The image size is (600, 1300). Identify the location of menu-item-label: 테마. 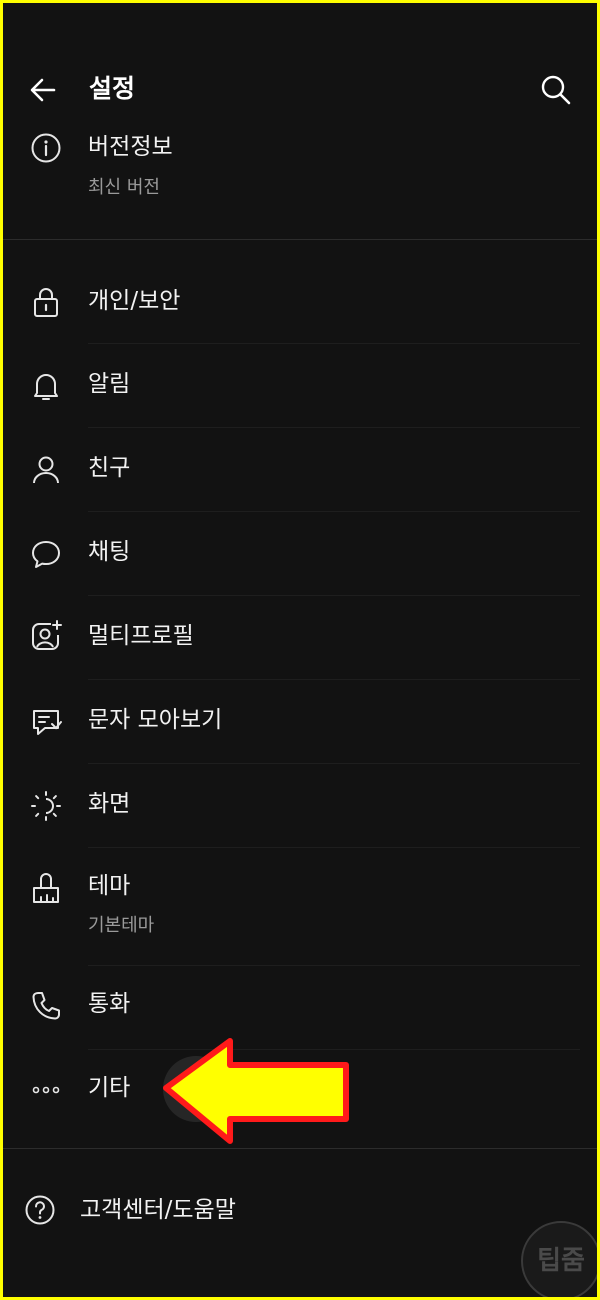
(109, 886).